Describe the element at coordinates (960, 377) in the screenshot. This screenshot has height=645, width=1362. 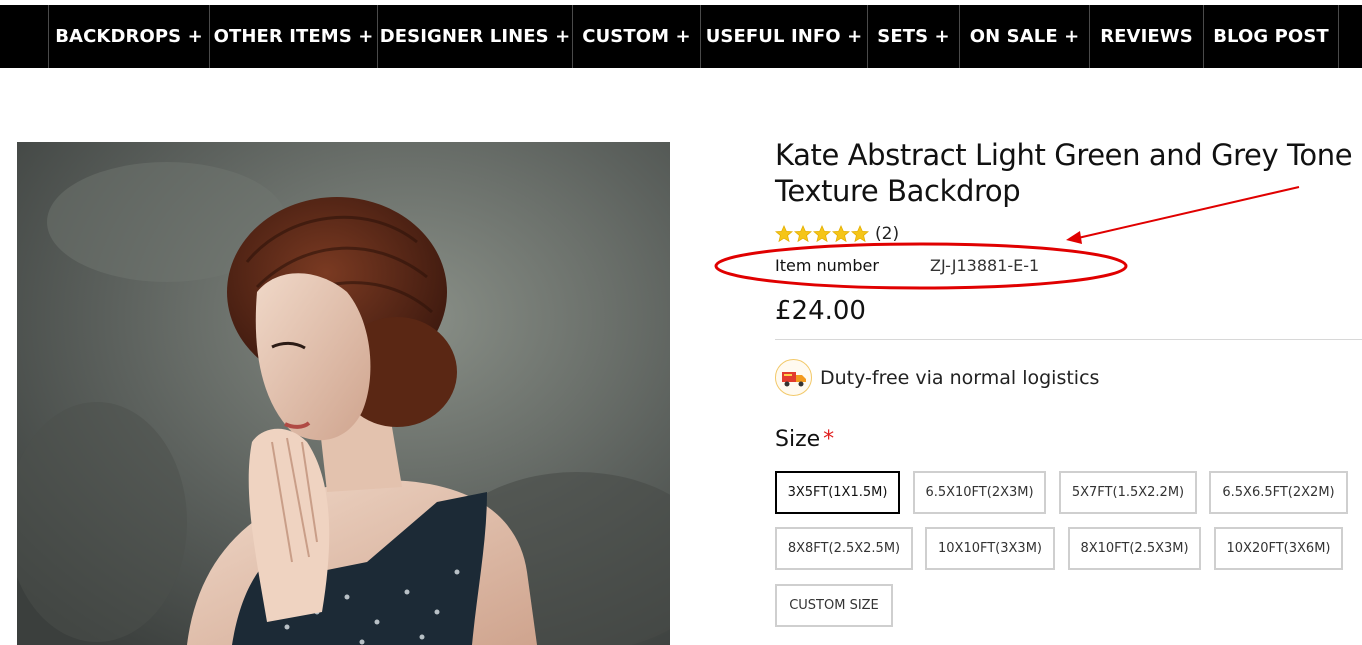
I see `shipping-text: Duty-free via normal logistics` at that location.